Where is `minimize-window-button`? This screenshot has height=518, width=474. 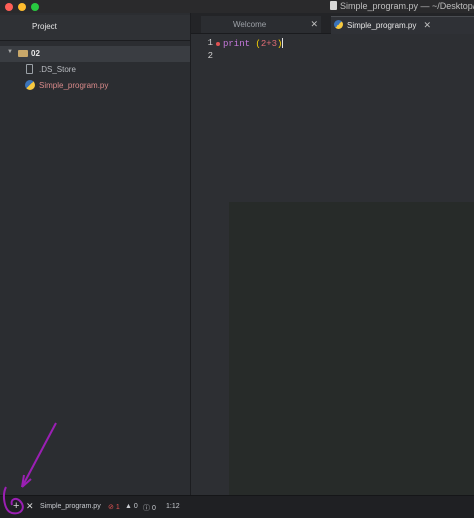
minimize-window-button is located at coordinates (22, 7).